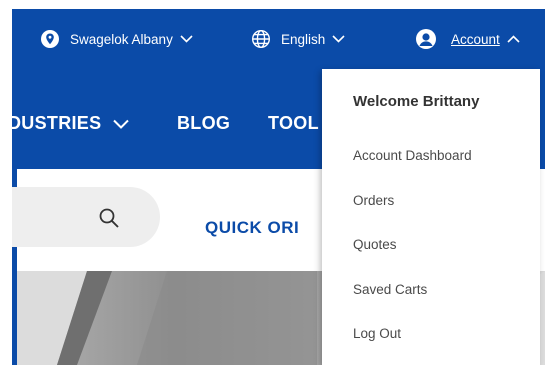 The width and height of the screenshot is (555, 365). I want to click on menu-item-saved-carts: Saved Carts, so click(390, 289).